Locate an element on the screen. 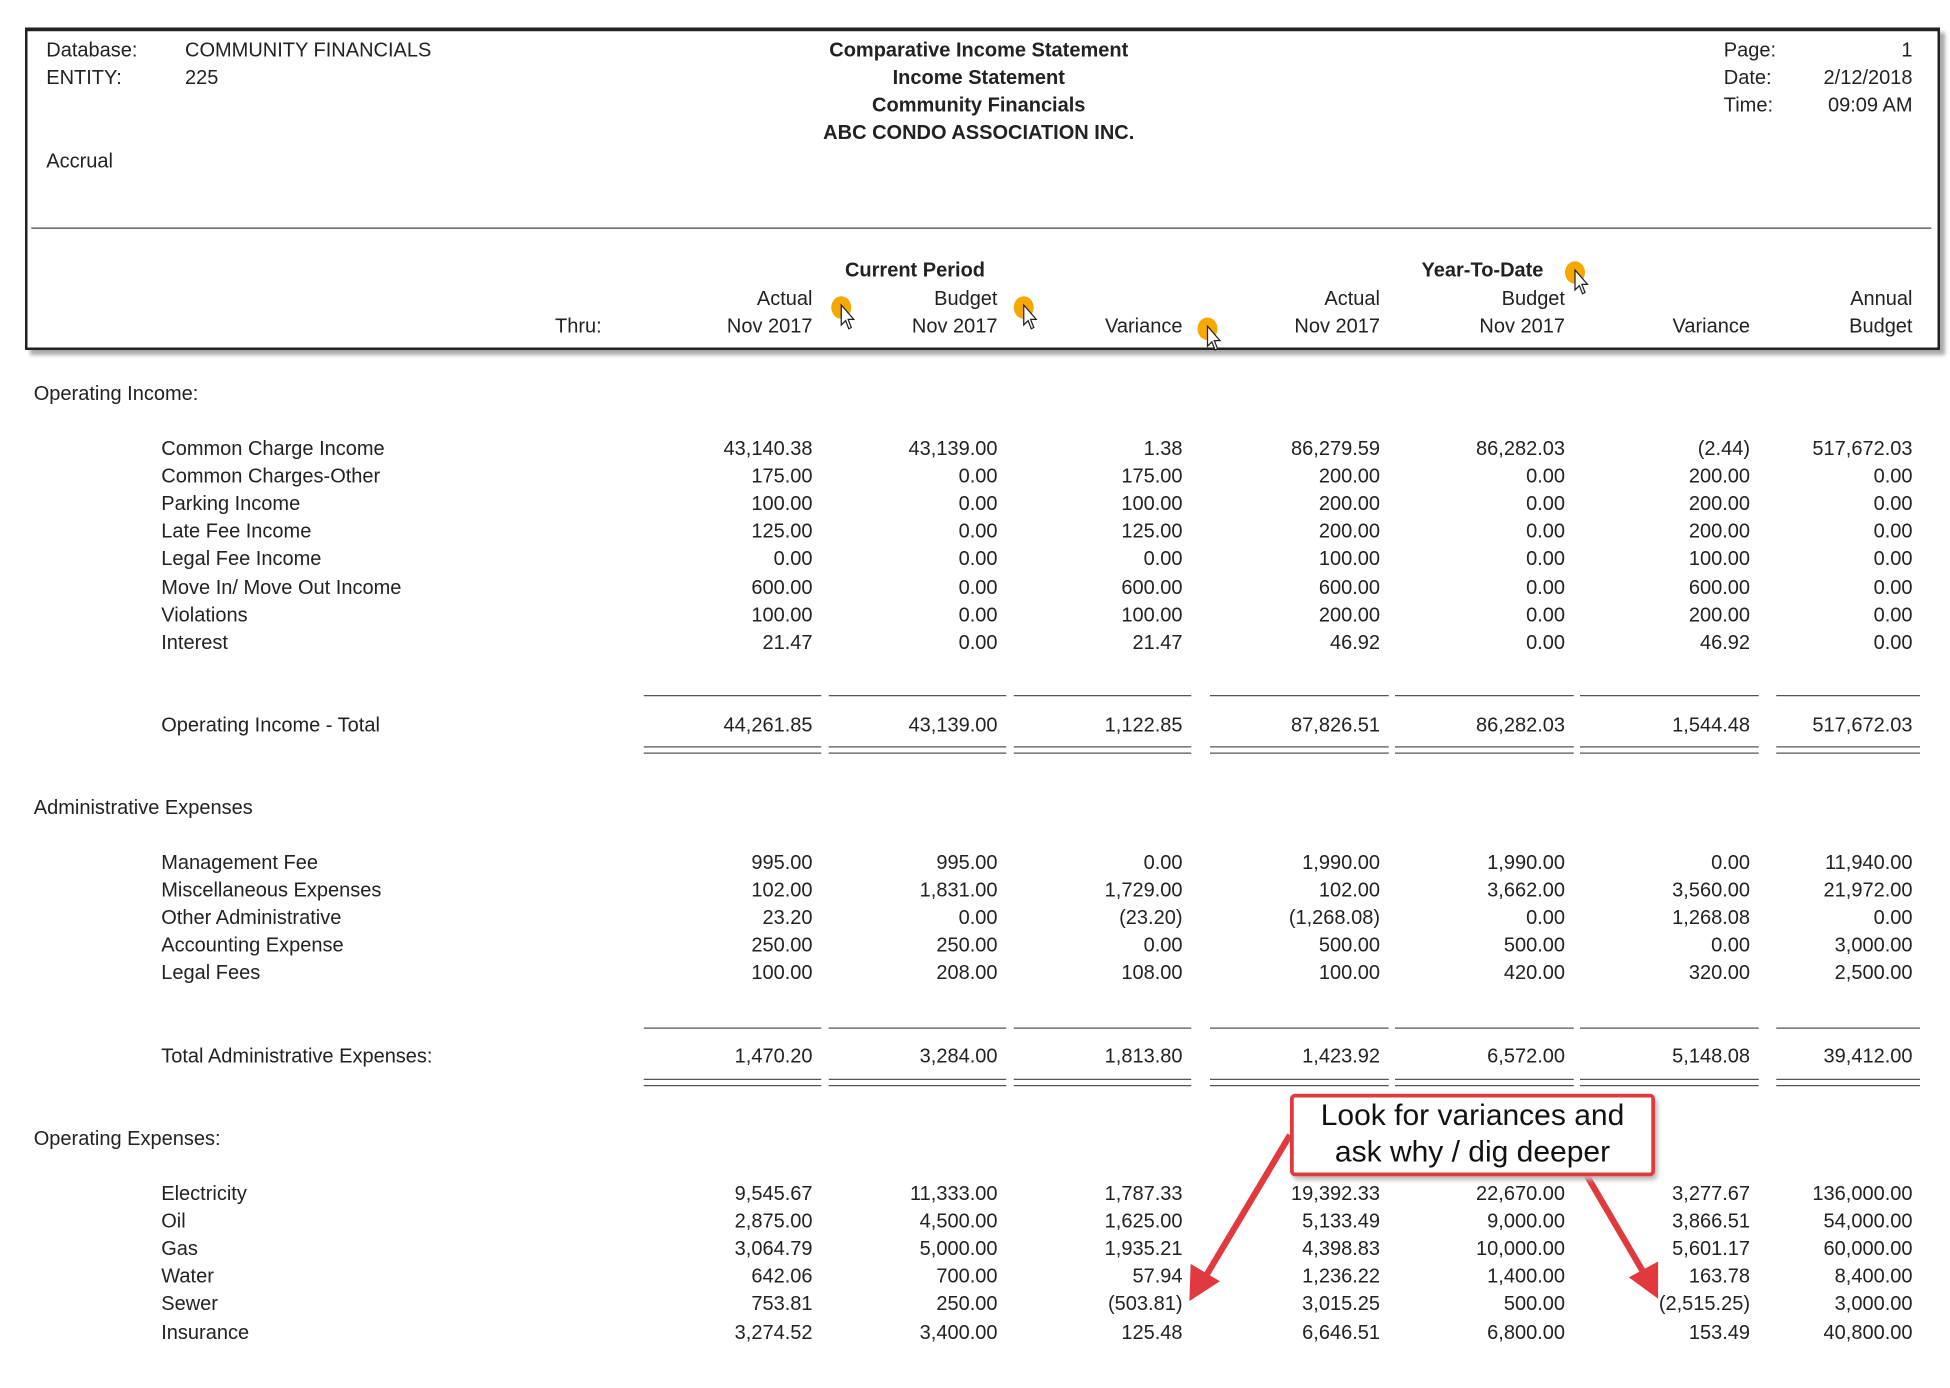 The height and width of the screenshot is (1388, 1950). callout-arrows is located at coordinates (1424, 1217).